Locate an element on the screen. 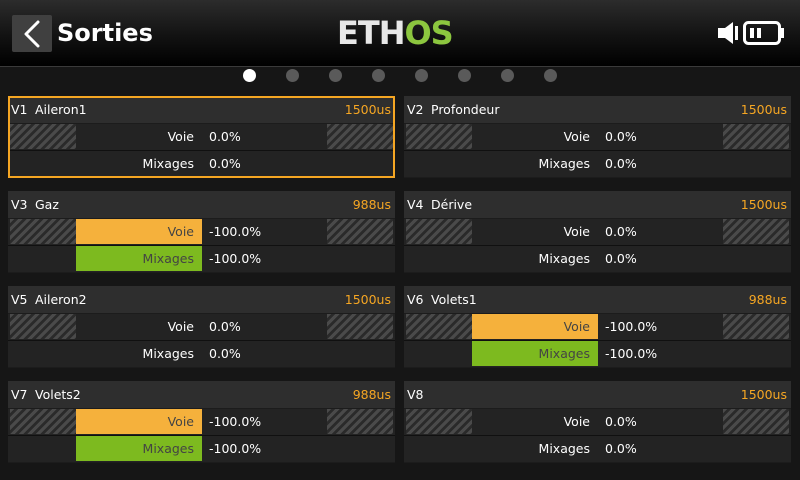 The width and height of the screenshot is (800, 480). page-indicator is located at coordinates (400, 76).